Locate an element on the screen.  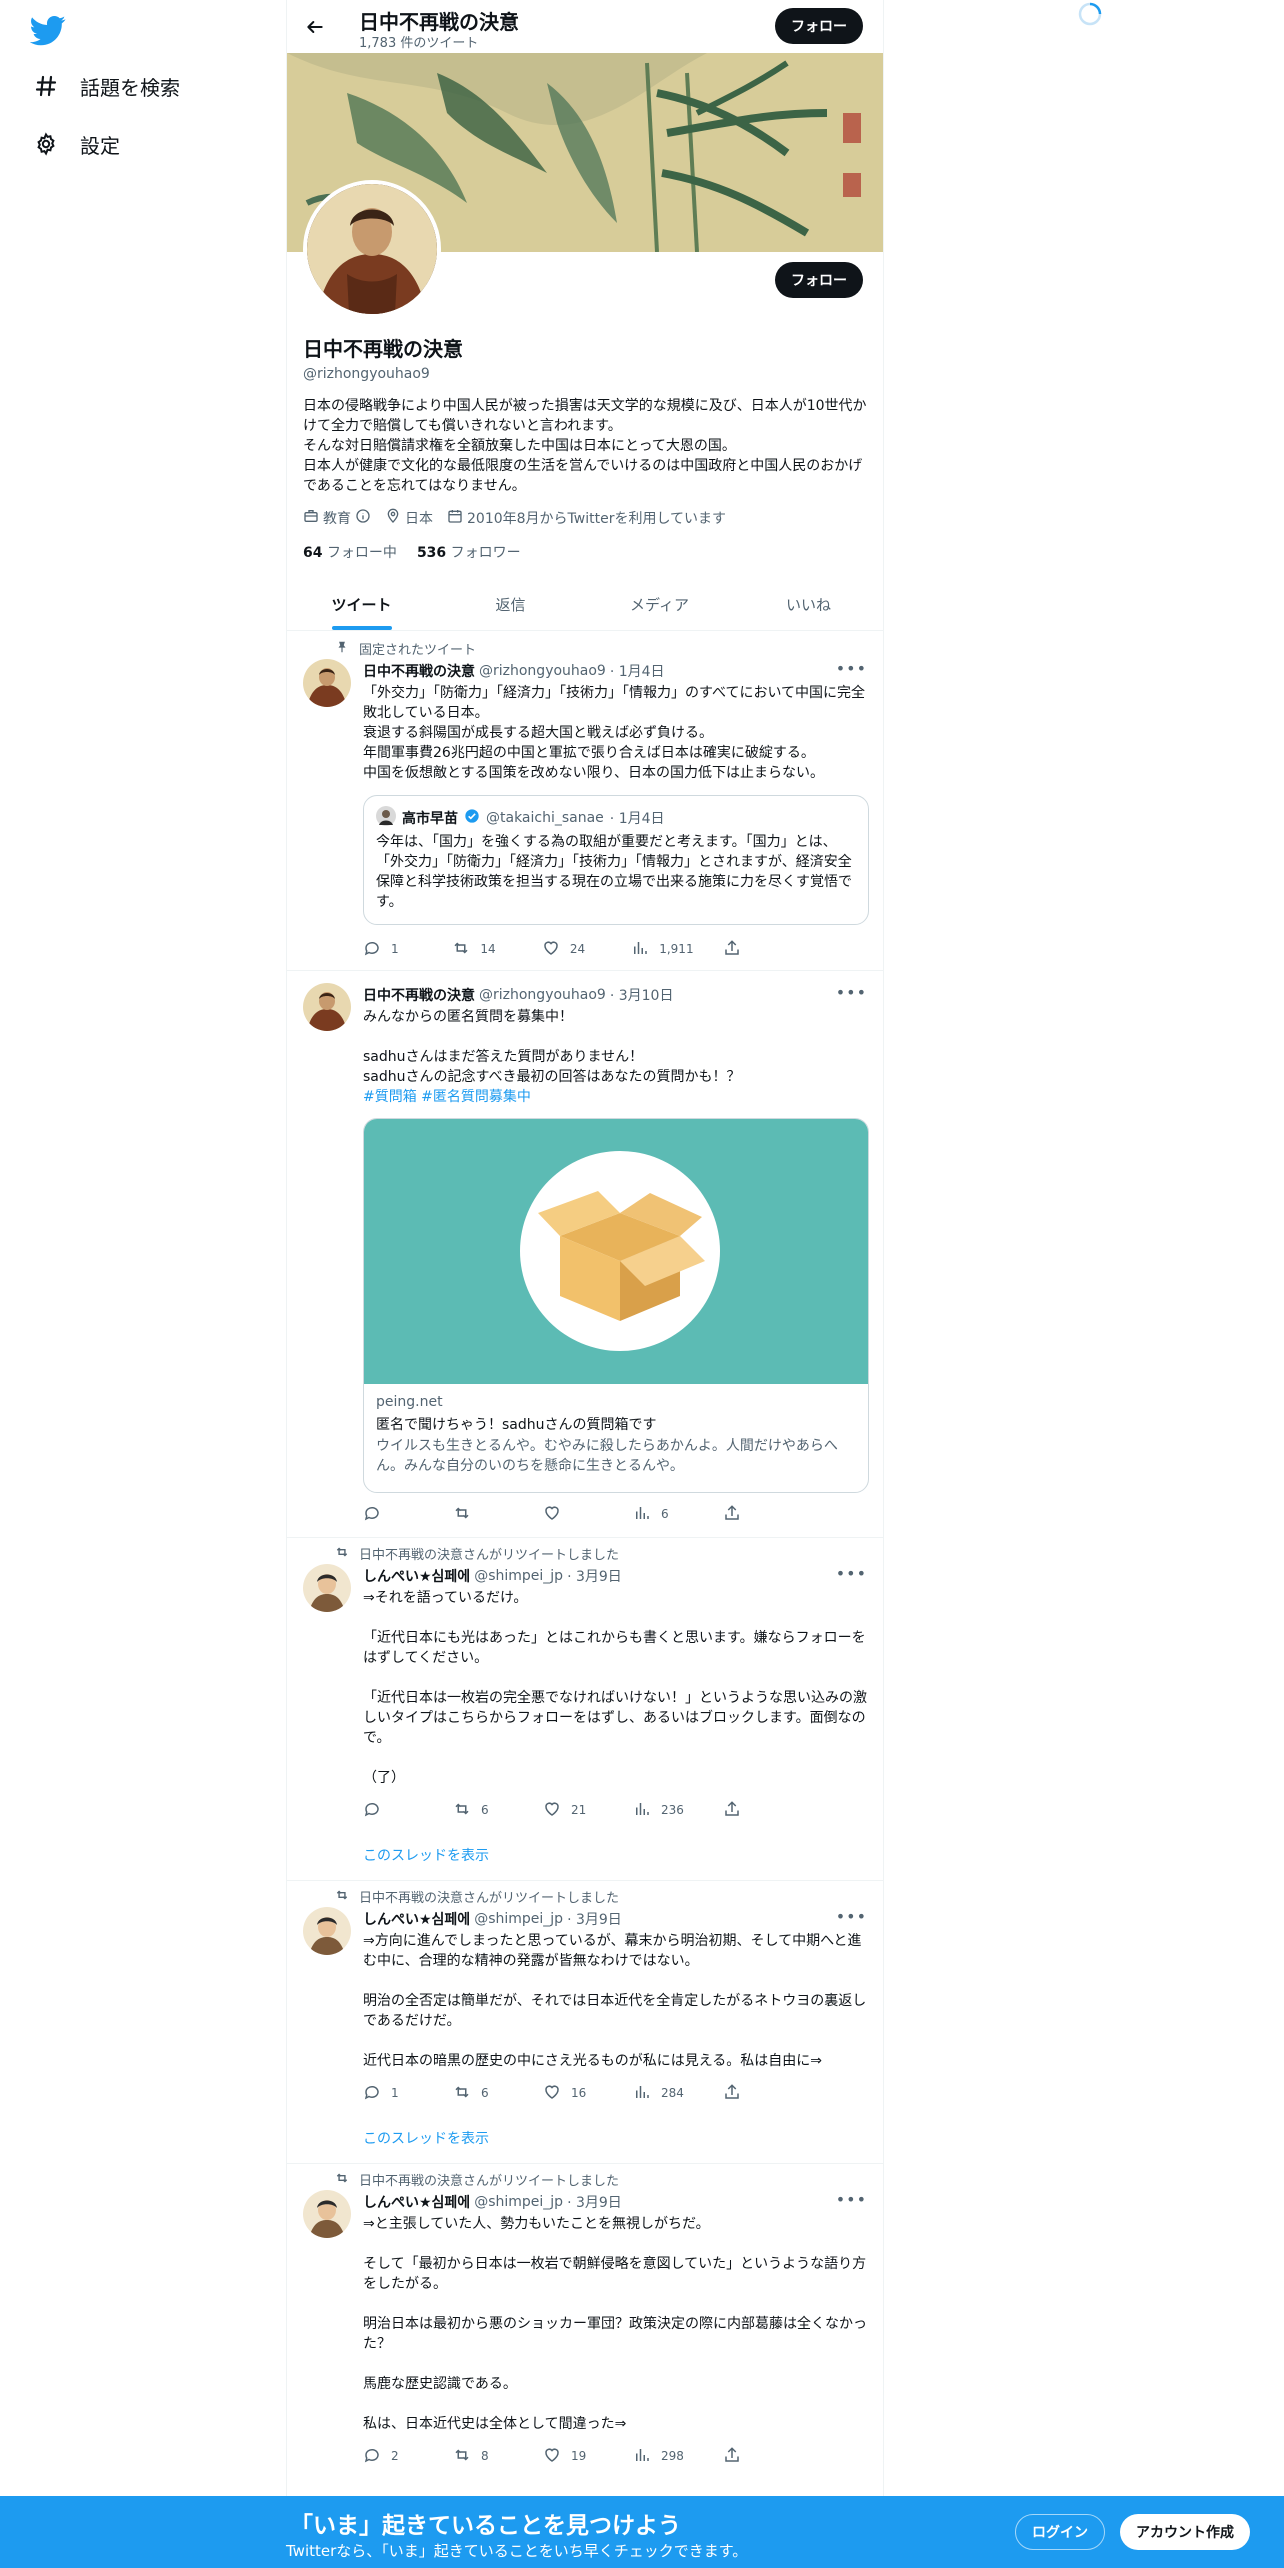
tab-tweets: ツイート is located at coordinates (361, 604).